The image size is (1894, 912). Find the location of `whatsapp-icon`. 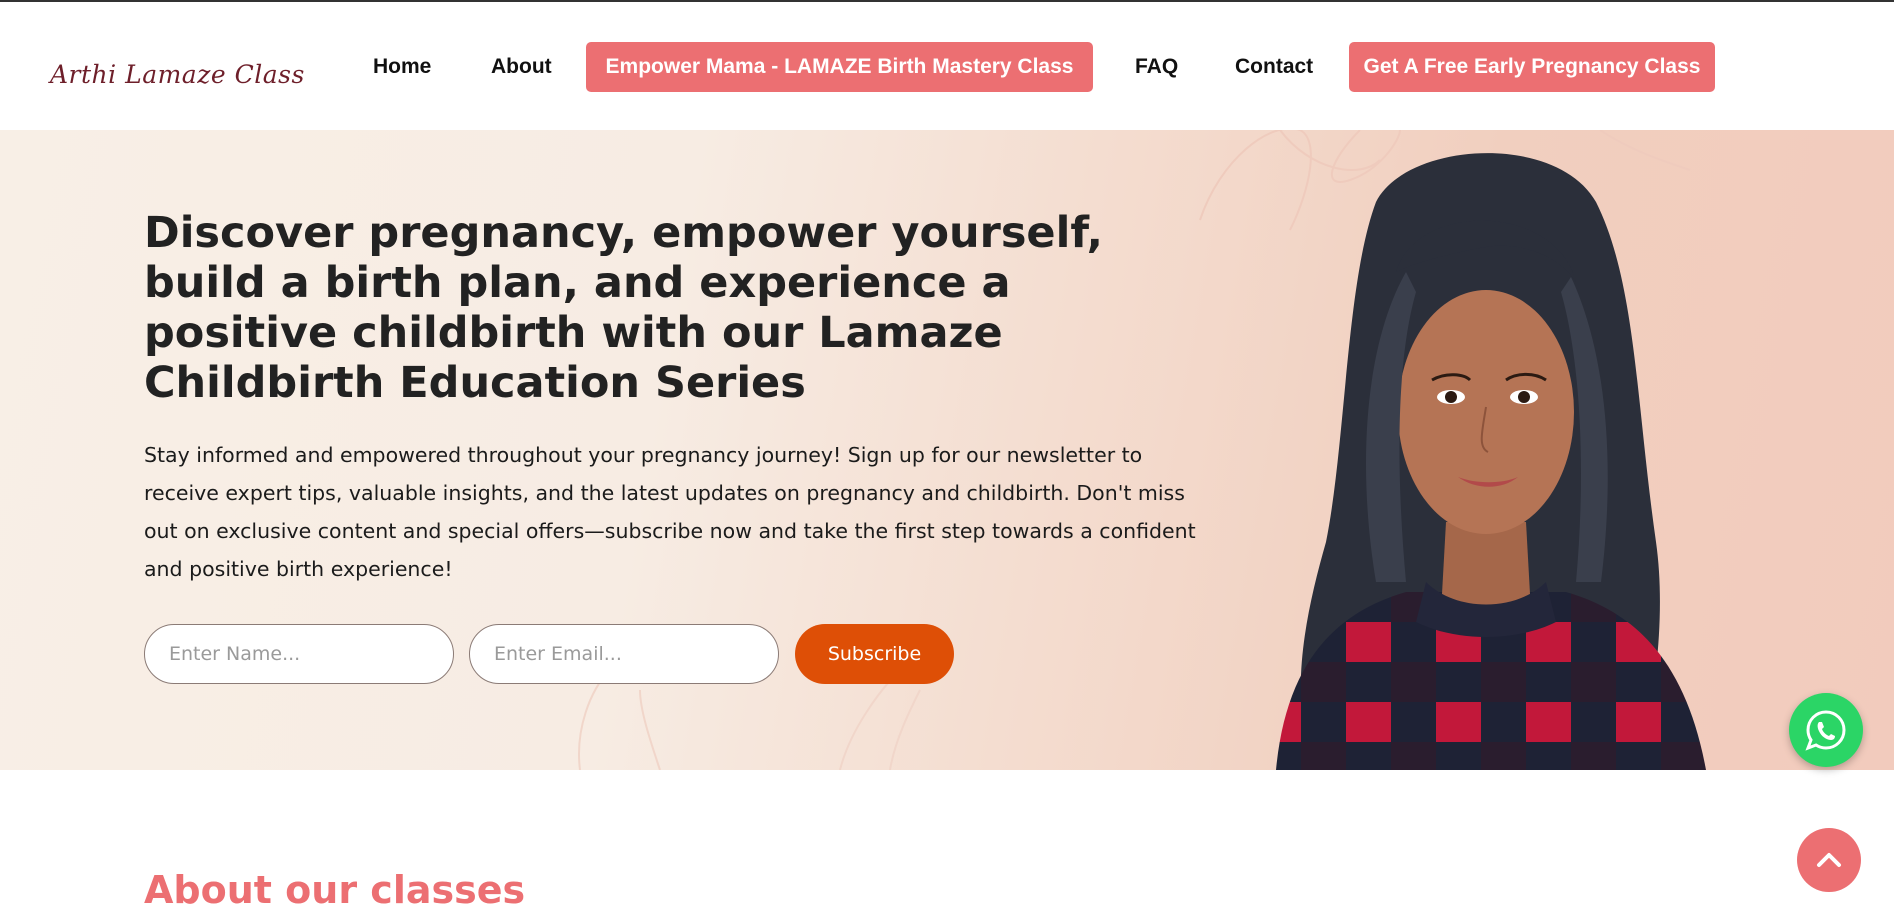

whatsapp-icon is located at coordinates (1825, 730).